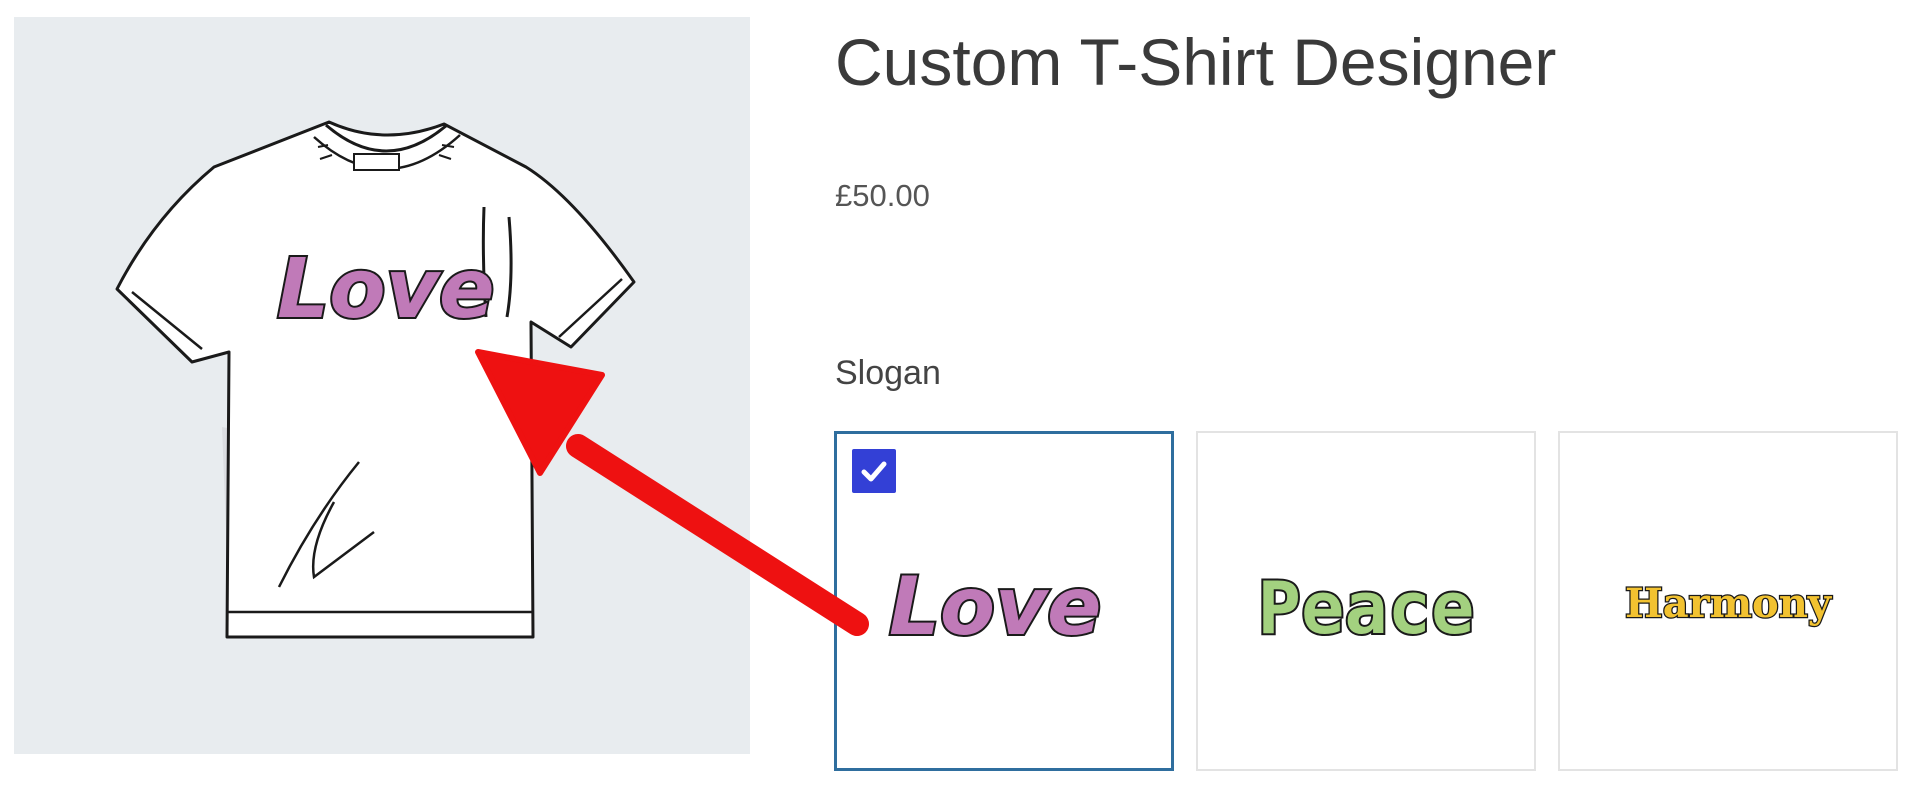 The image size is (1920, 807). I want to click on slogan-option-label: Harmony, so click(1729, 603).